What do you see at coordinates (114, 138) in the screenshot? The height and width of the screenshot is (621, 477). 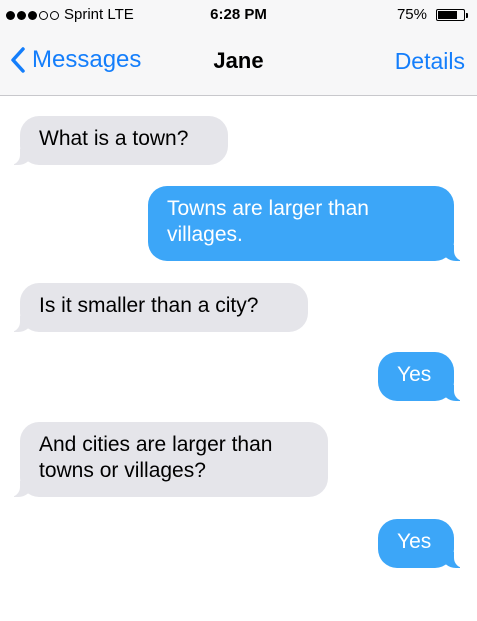 I see `message-text: What is a town?` at bounding box center [114, 138].